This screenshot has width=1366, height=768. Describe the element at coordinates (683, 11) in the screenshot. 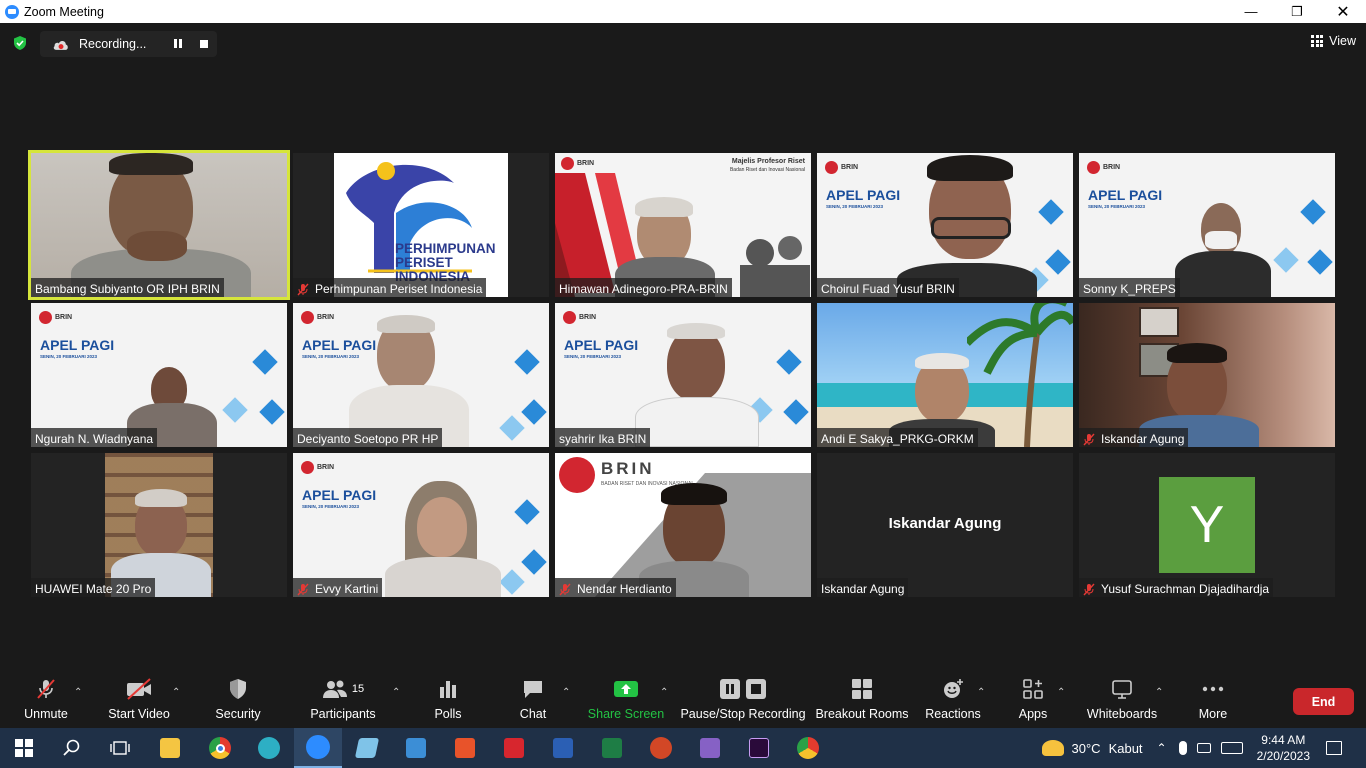

I see `window-titlebar: Zoom Meeting — ❐ ✕` at that location.